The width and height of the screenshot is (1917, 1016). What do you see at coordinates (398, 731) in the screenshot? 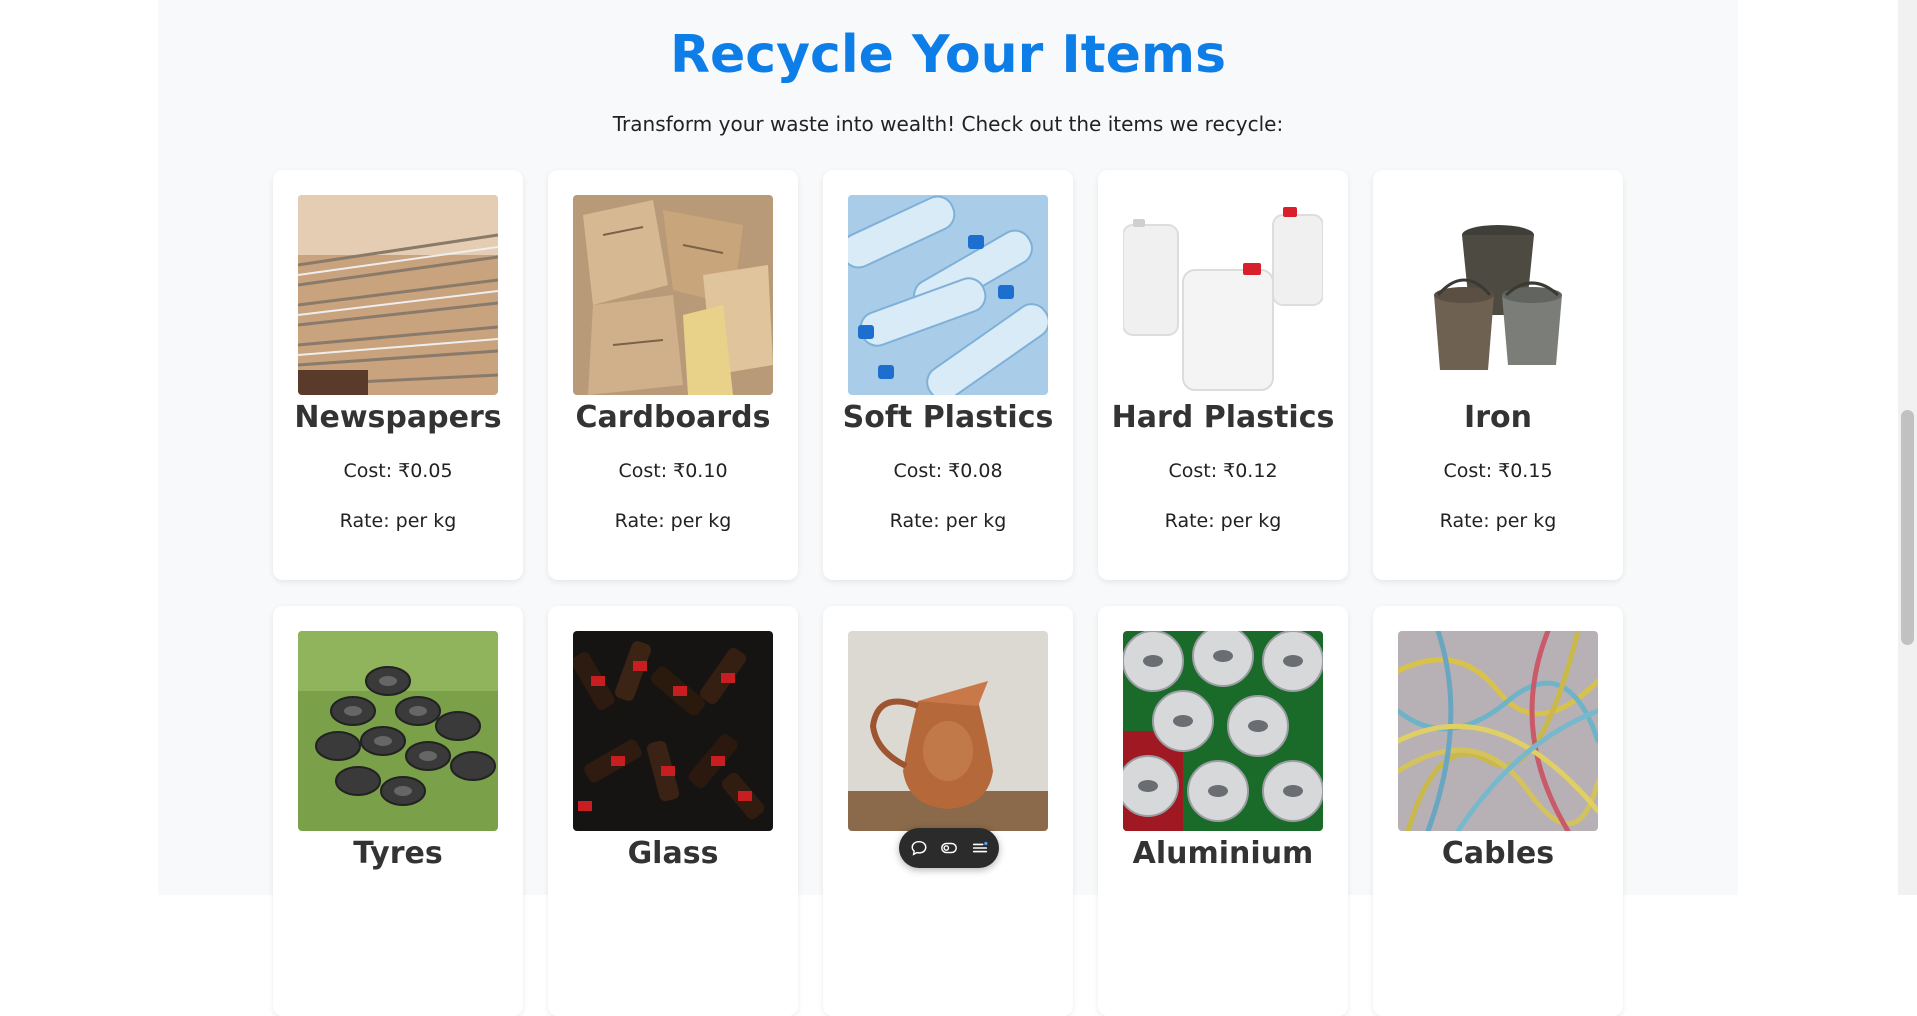
I see `tyres-image` at bounding box center [398, 731].